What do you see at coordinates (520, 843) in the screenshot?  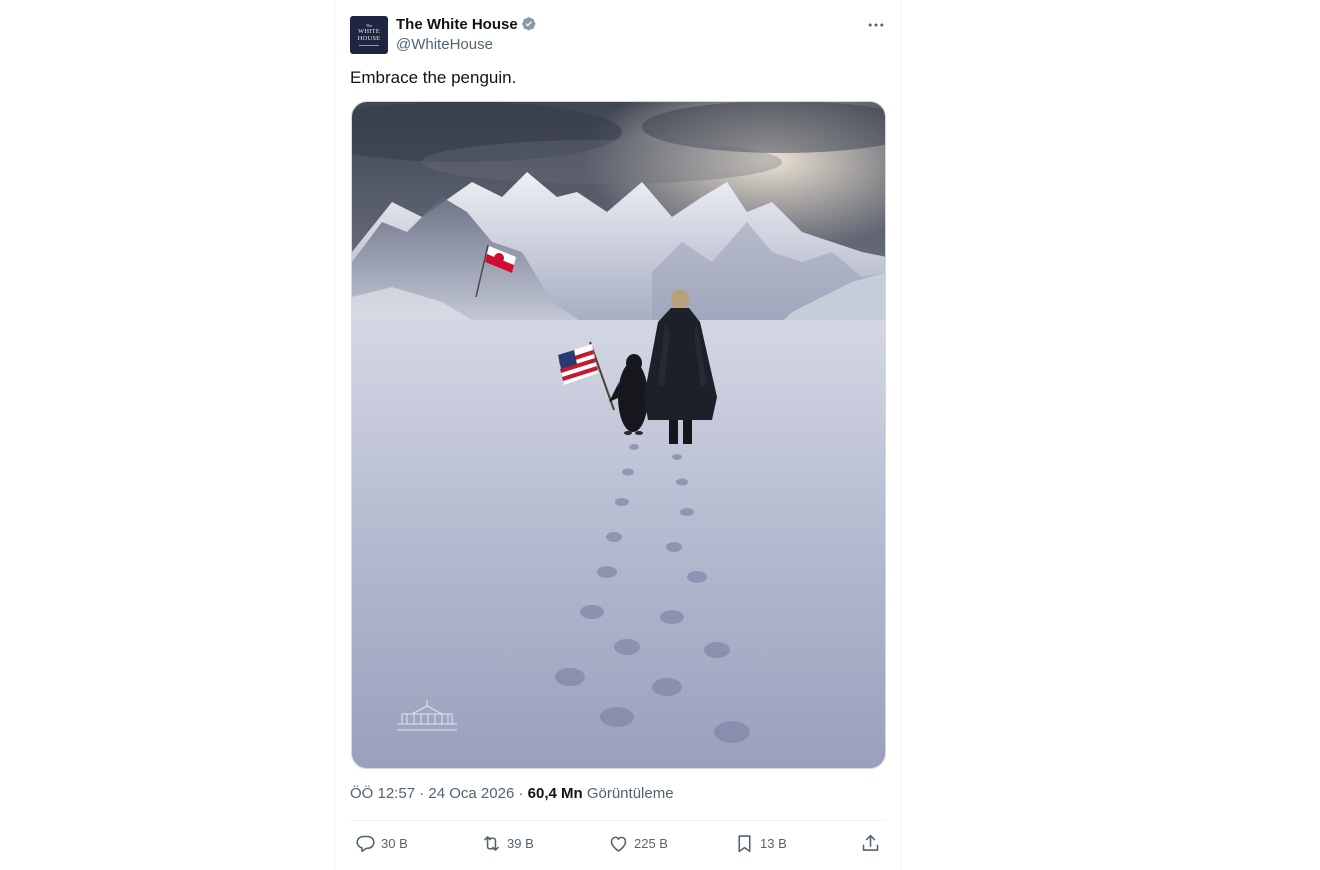 I see `repost-count: 39 B` at bounding box center [520, 843].